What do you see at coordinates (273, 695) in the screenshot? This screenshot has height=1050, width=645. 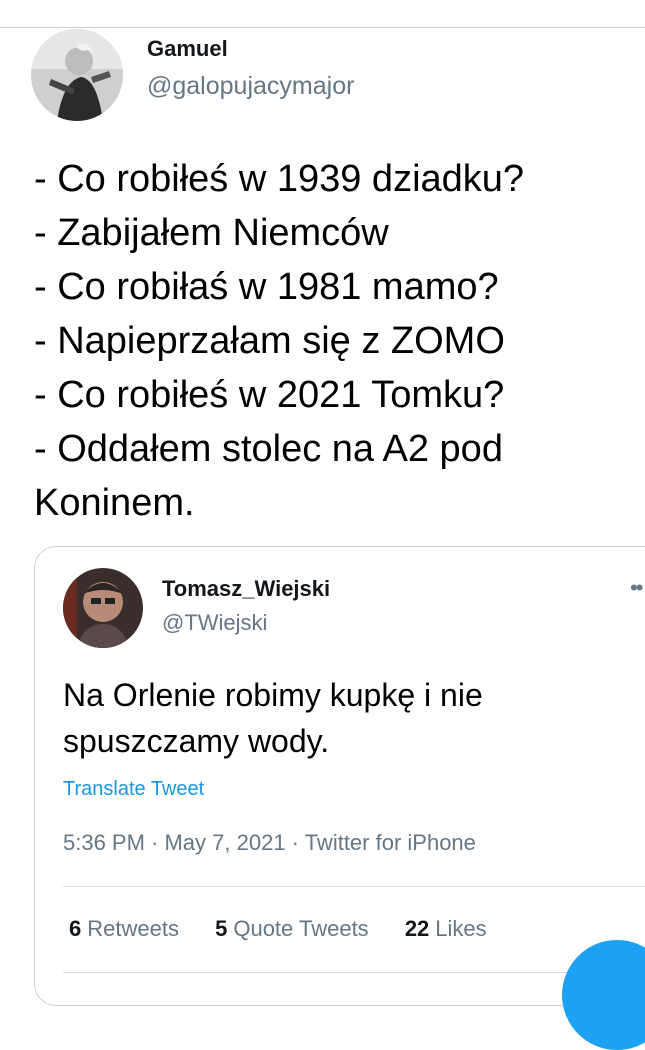 I see `quoted-text-line: Na Orlenie robimy kupkę i nie` at bounding box center [273, 695].